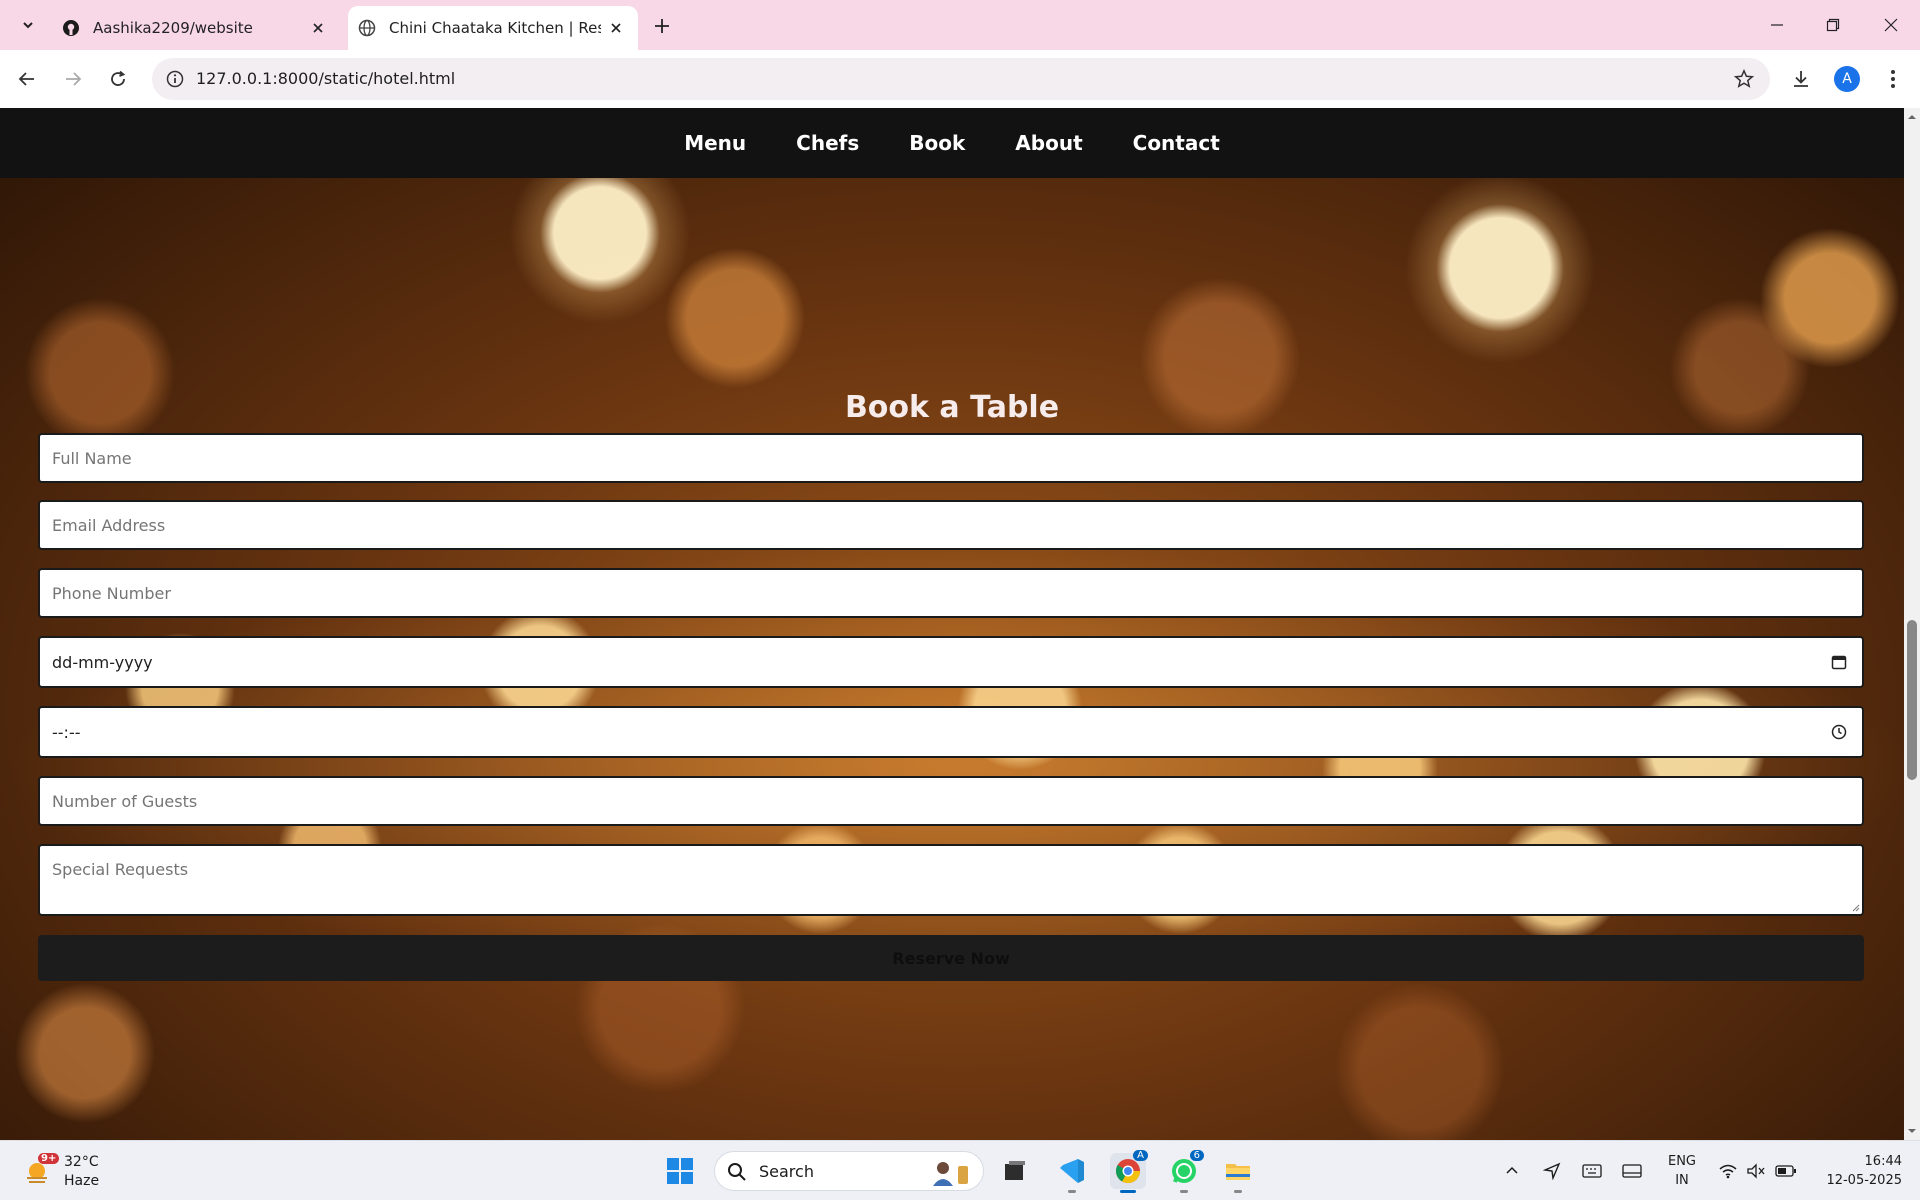  I want to click on volume-tray, so click(1756, 1171).